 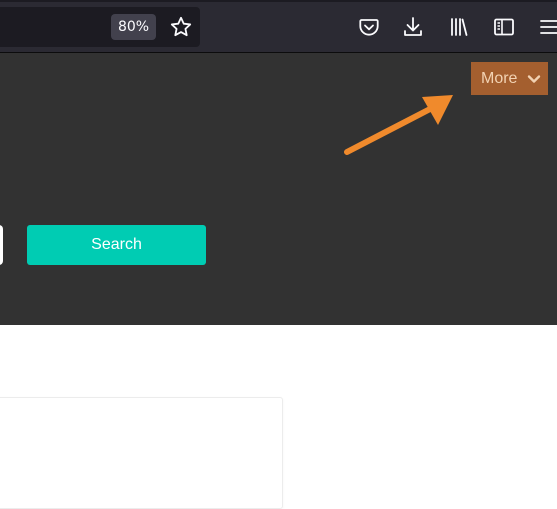 What do you see at coordinates (459, 27) in the screenshot?
I see `library-icon` at bounding box center [459, 27].